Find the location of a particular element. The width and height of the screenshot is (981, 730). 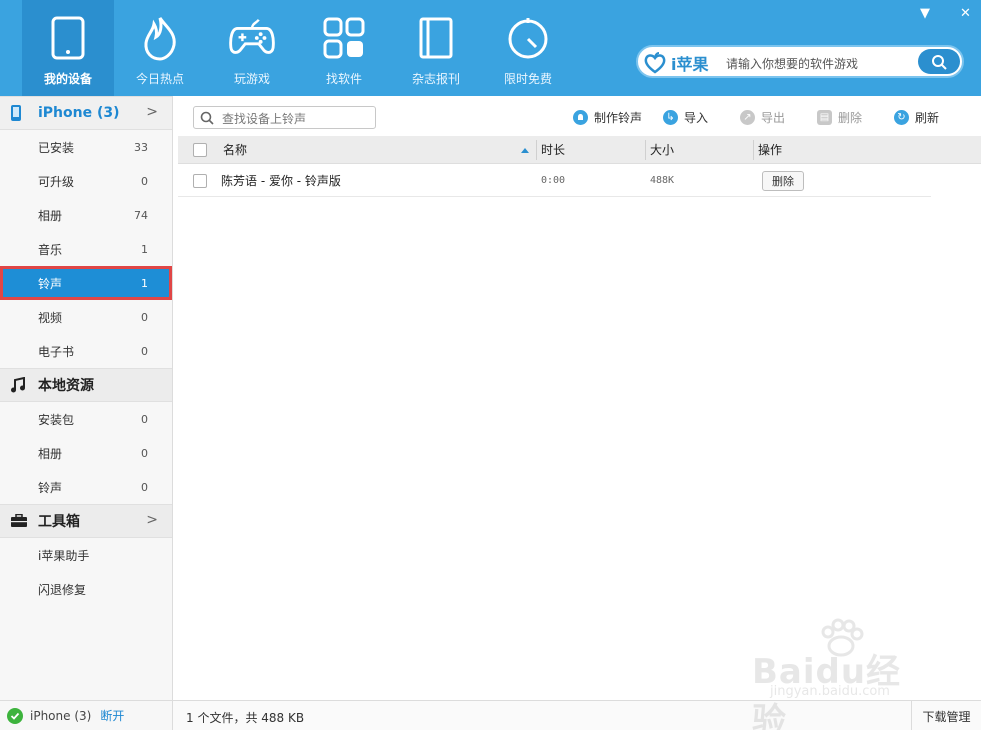

apple-heart-icon is located at coordinates (655, 63).